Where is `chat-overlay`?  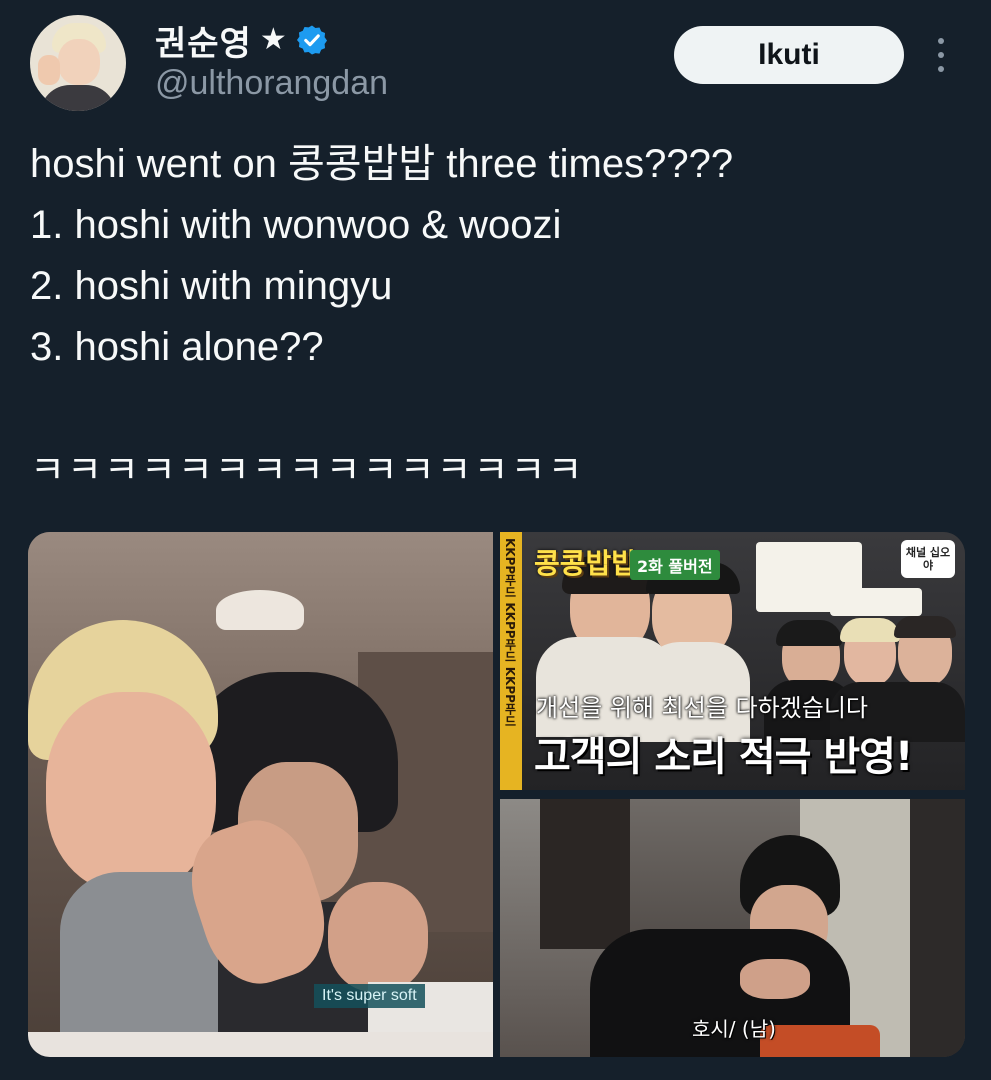 chat-overlay is located at coordinates (876, 602).